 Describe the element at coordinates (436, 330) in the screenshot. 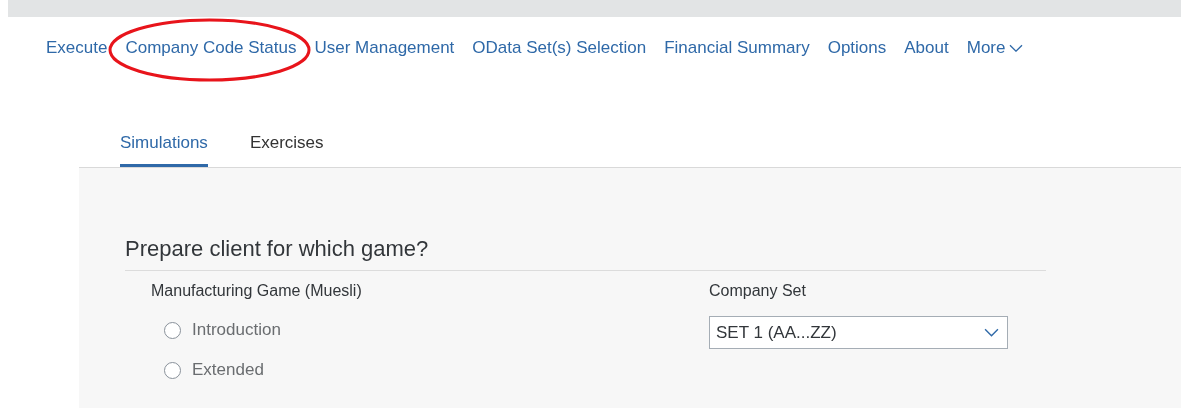

I see `radio-option: Introduction` at that location.